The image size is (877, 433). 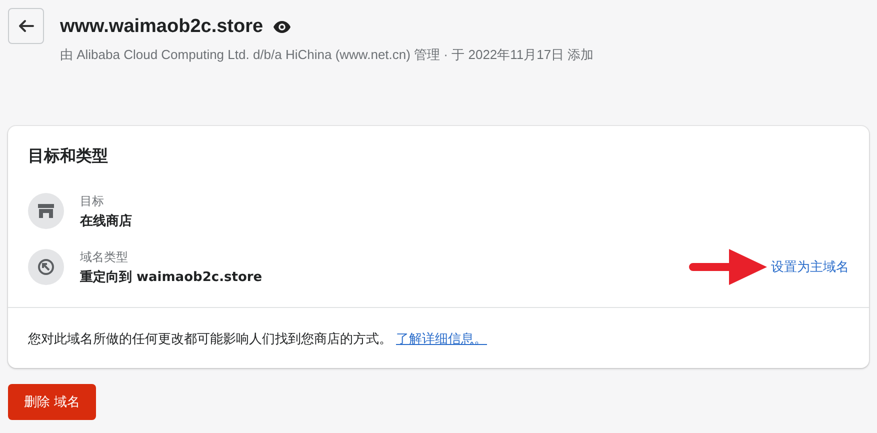 What do you see at coordinates (441, 339) in the screenshot?
I see `learn-more-link: 了解详细信息。` at bounding box center [441, 339].